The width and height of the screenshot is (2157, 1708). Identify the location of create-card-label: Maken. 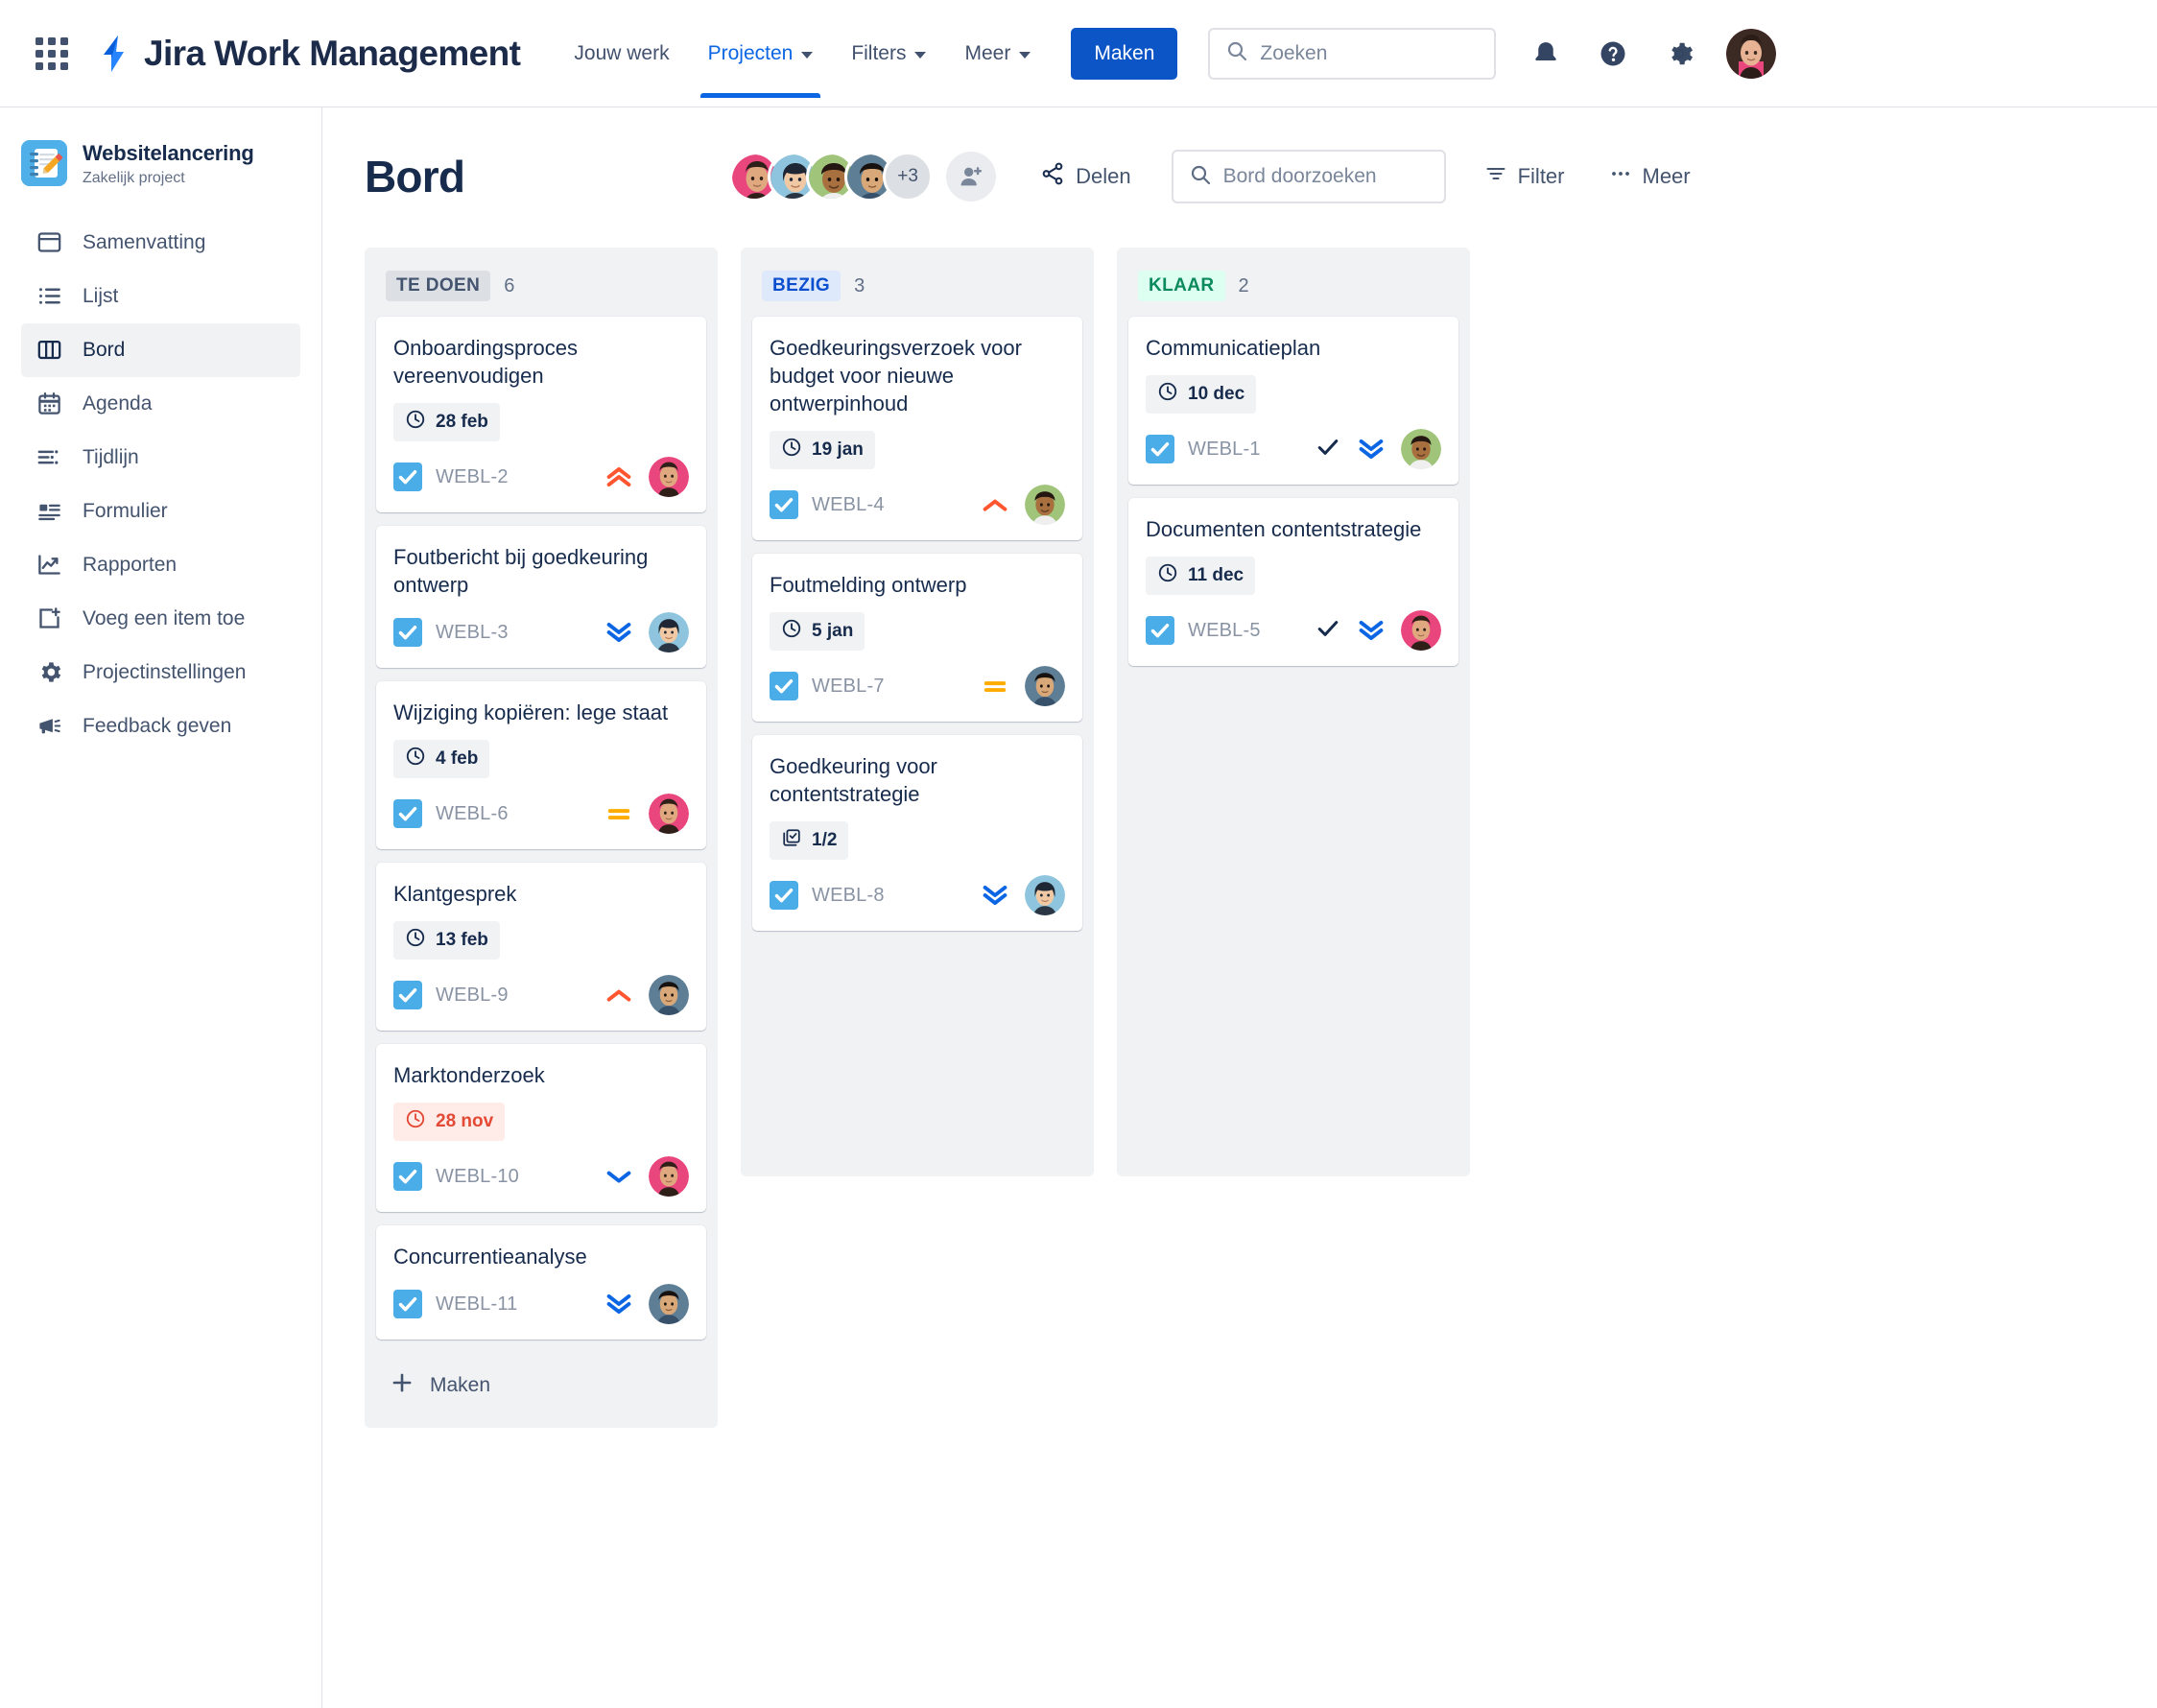
(461, 1385).